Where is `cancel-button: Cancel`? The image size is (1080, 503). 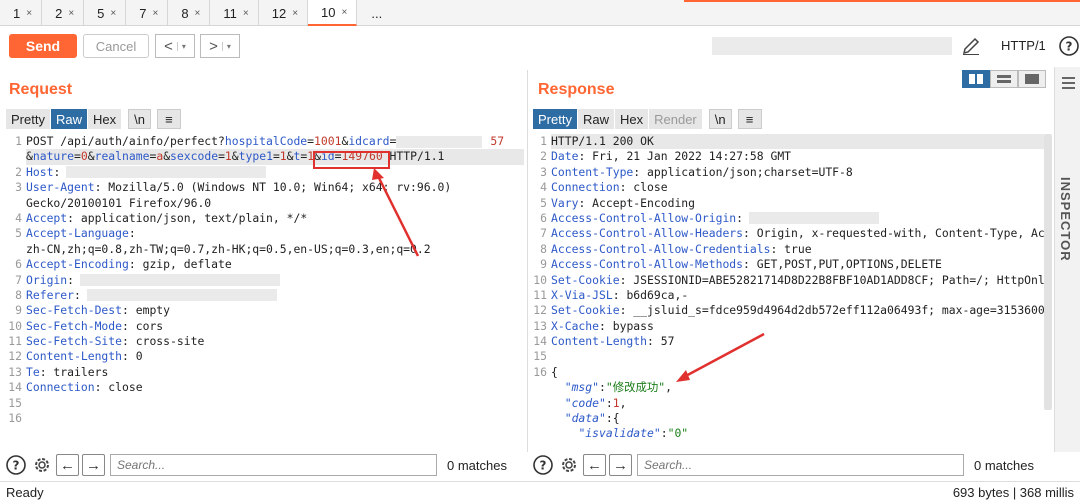 cancel-button: Cancel is located at coordinates (116, 46).